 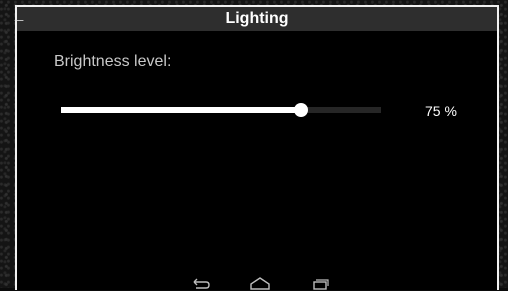 What do you see at coordinates (441, 111) in the screenshot?
I see `brightness-value: 75 %` at bounding box center [441, 111].